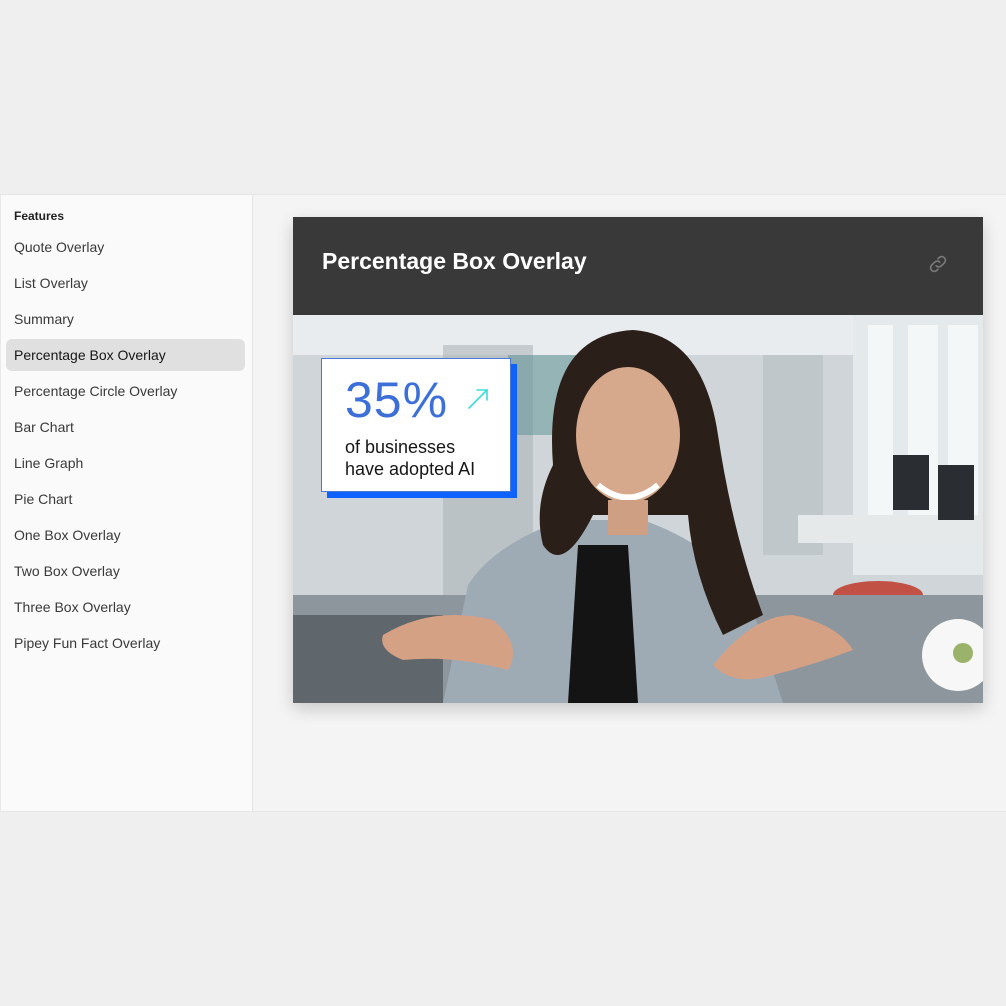 The height and width of the screenshot is (1006, 1006). I want to click on link-icon, so click(938, 264).